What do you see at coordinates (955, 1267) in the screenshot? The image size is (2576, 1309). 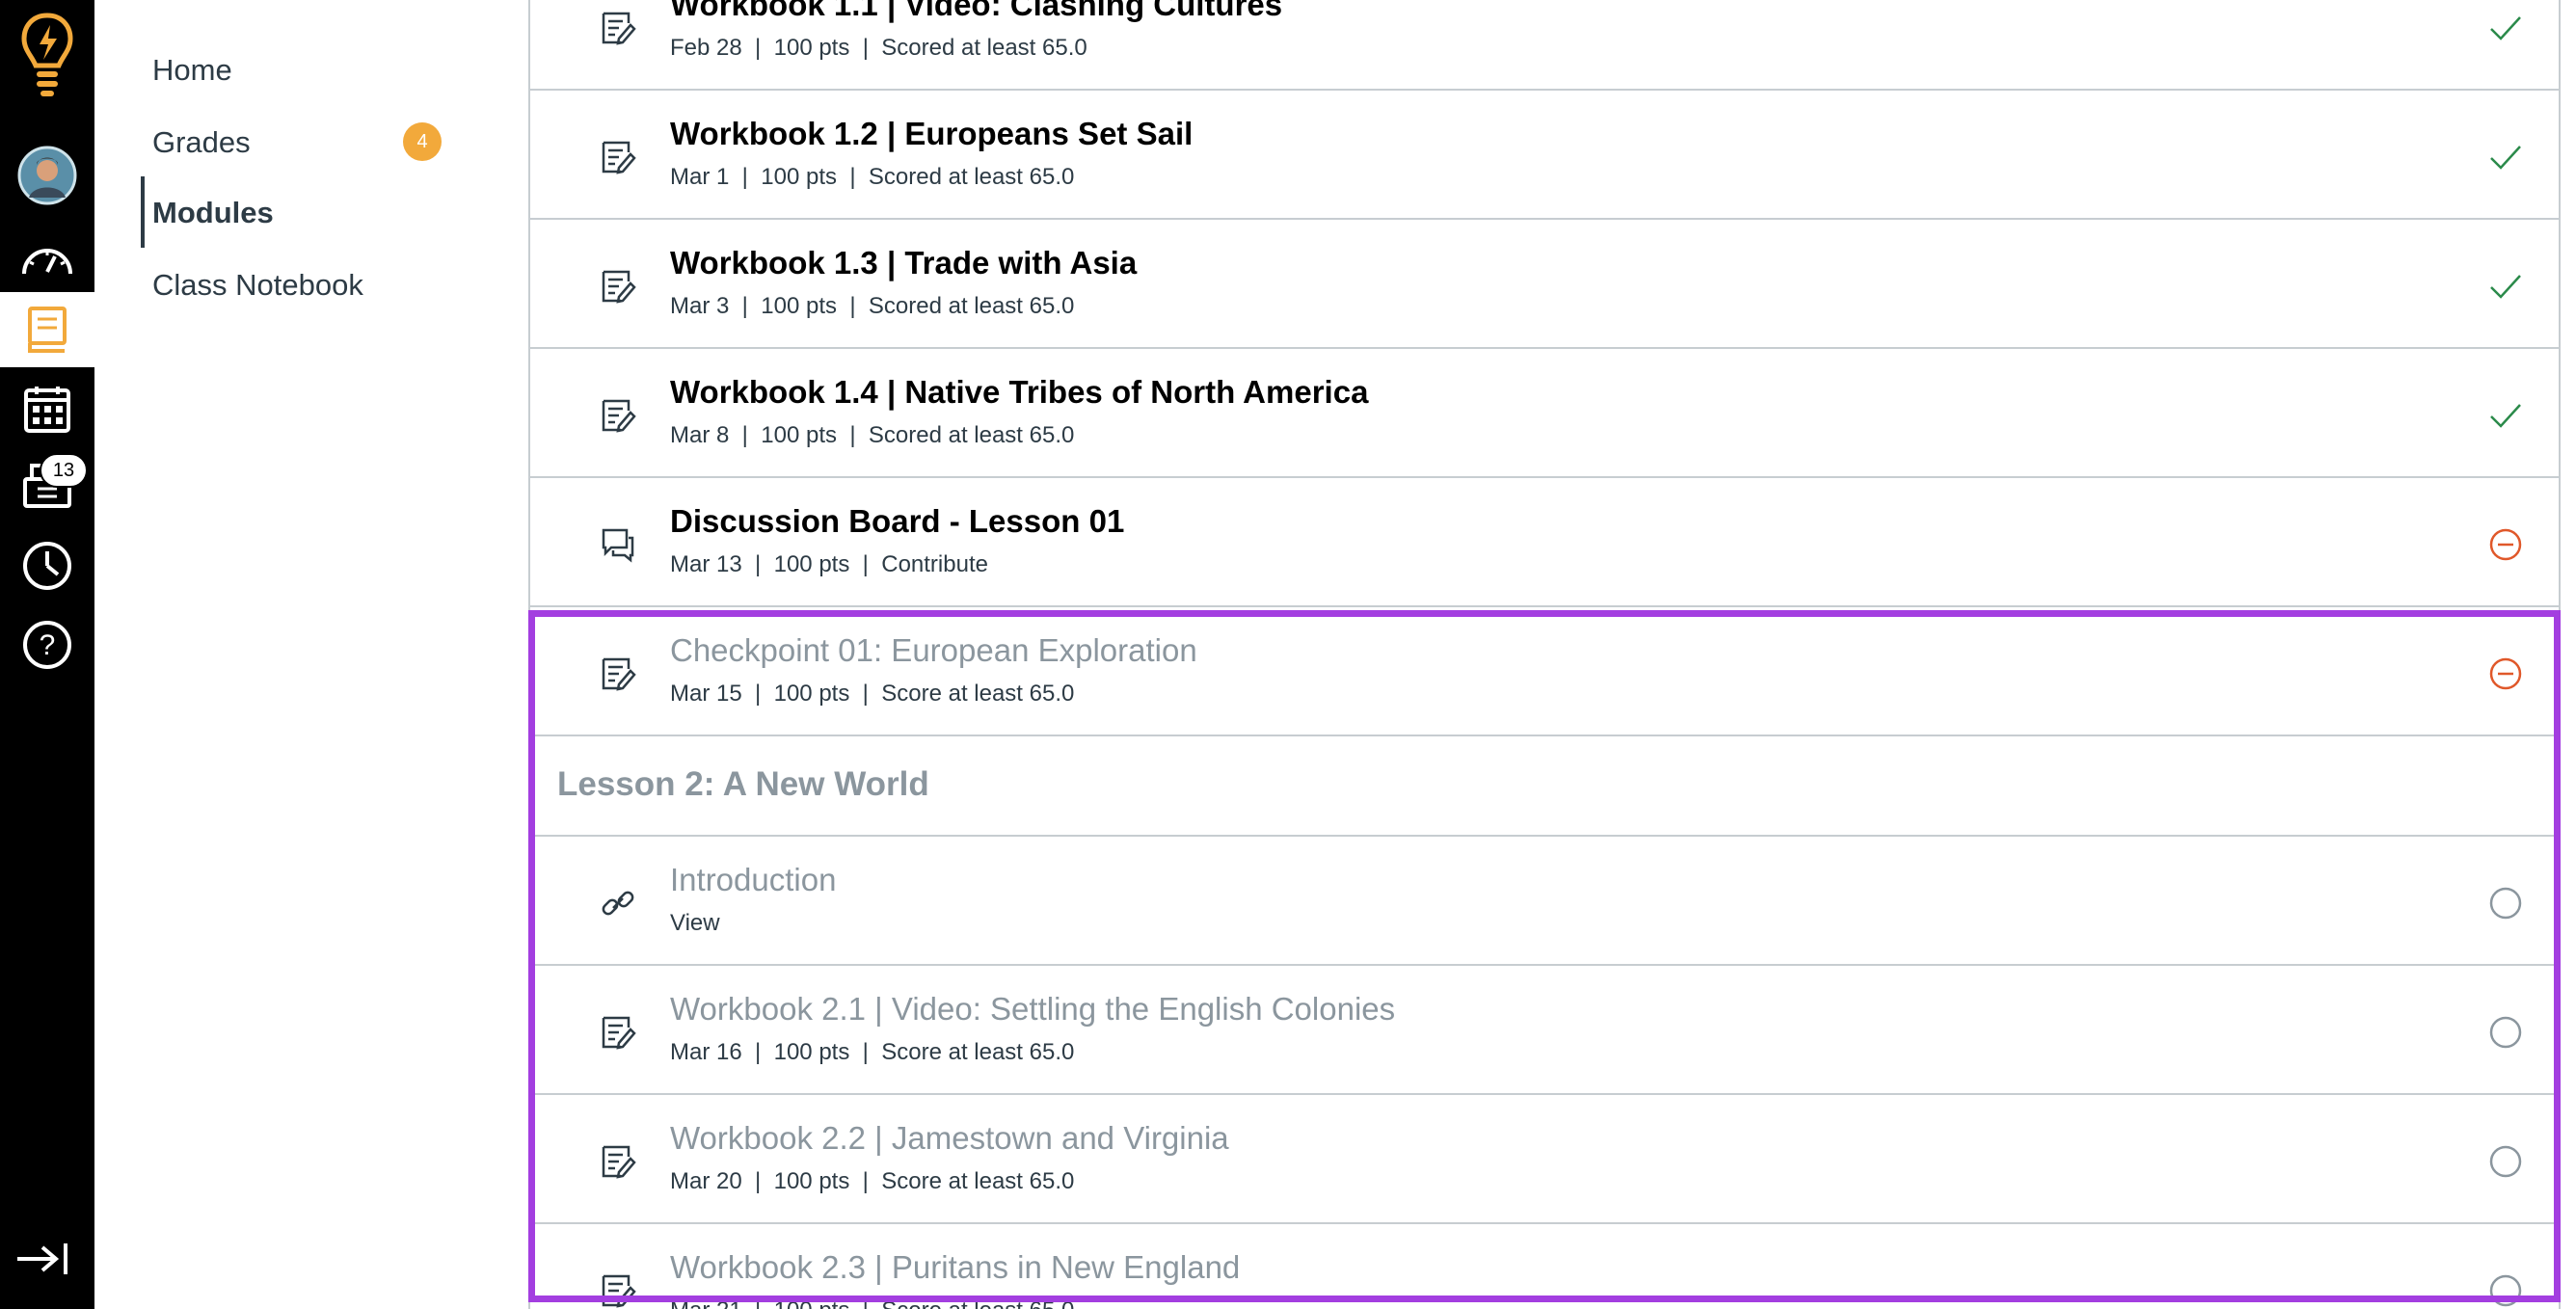 I see `module-item-title: Workbook 2.3 | Puritans in New England` at bounding box center [955, 1267].